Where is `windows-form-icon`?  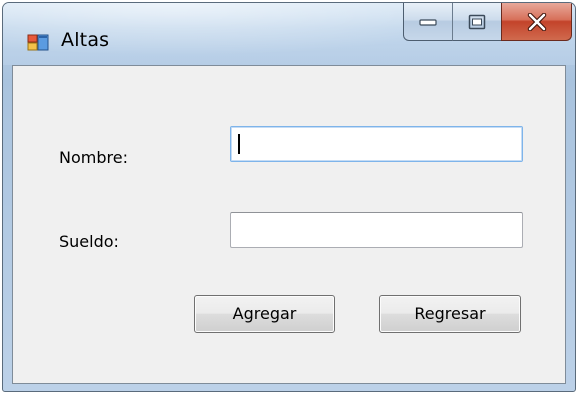 windows-form-icon is located at coordinates (38, 42).